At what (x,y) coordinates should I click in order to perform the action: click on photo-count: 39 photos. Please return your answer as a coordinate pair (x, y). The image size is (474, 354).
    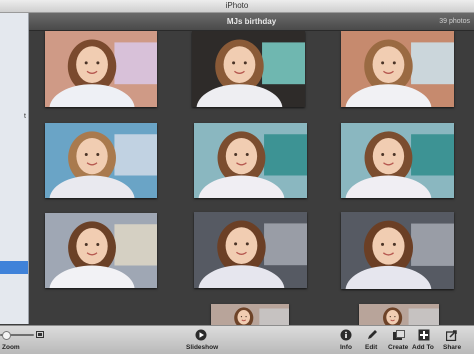
    Looking at the image, I should click on (454, 21).